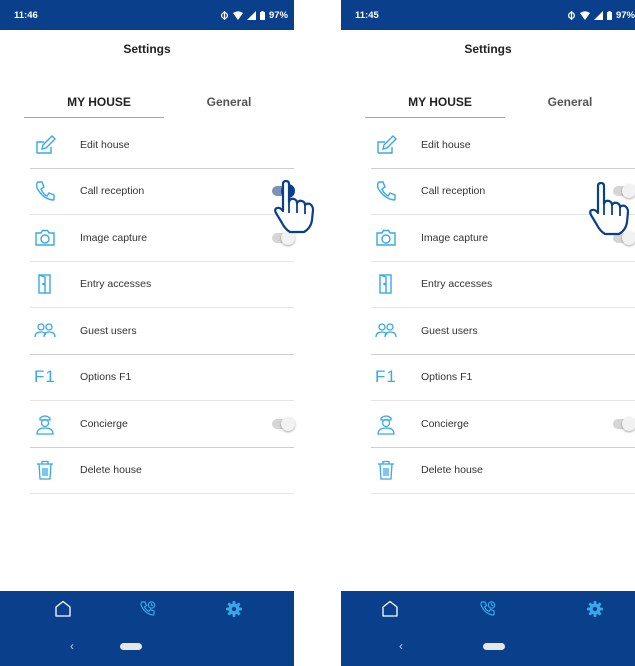 The image size is (635, 666). Describe the element at coordinates (26, 15) in the screenshot. I see `status-time: 11:46` at that location.